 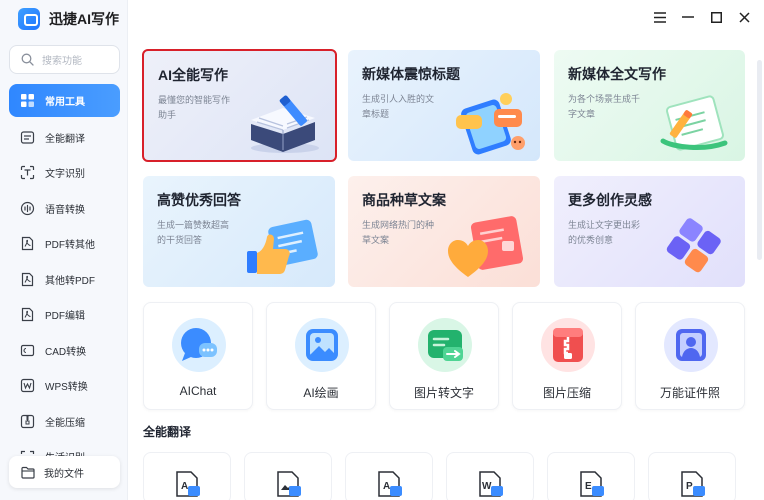 What do you see at coordinates (193, 232) in the screenshot?
I see `card-desc: 生成一篇赞数超高的干货回答` at bounding box center [193, 232].